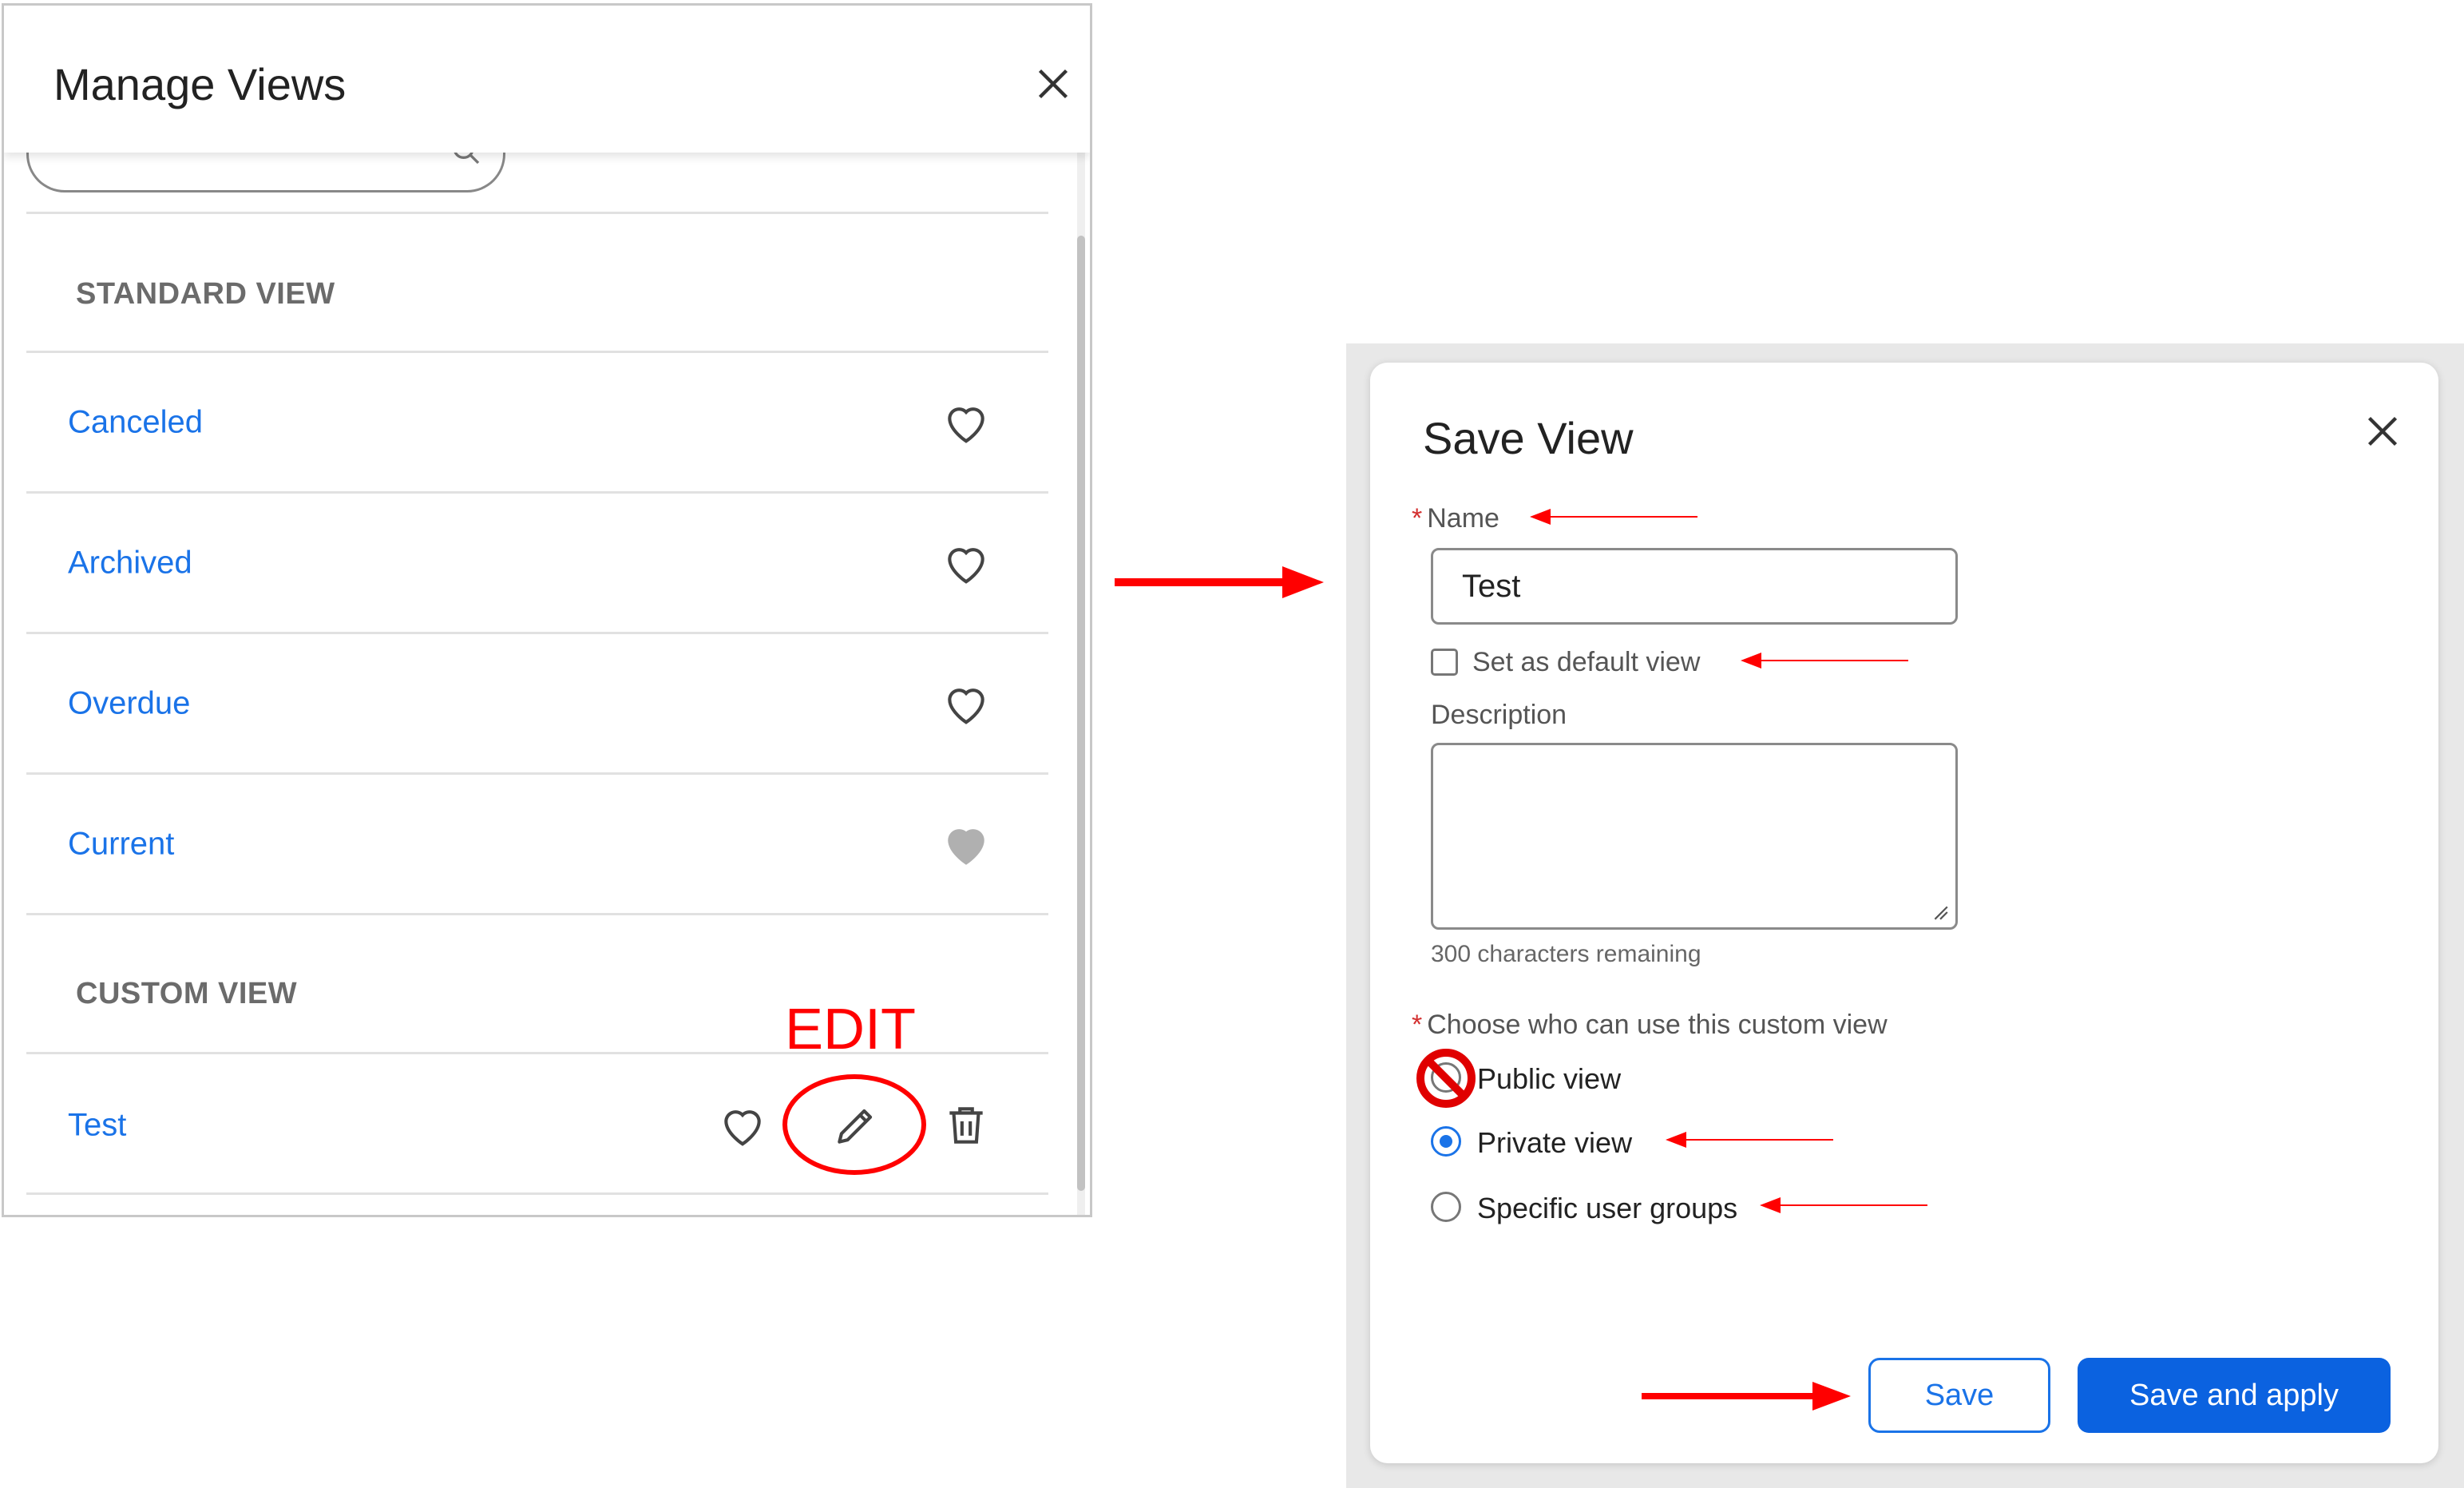  What do you see at coordinates (1491, 586) in the screenshot?
I see `view-name-value: Test` at bounding box center [1491, 586].